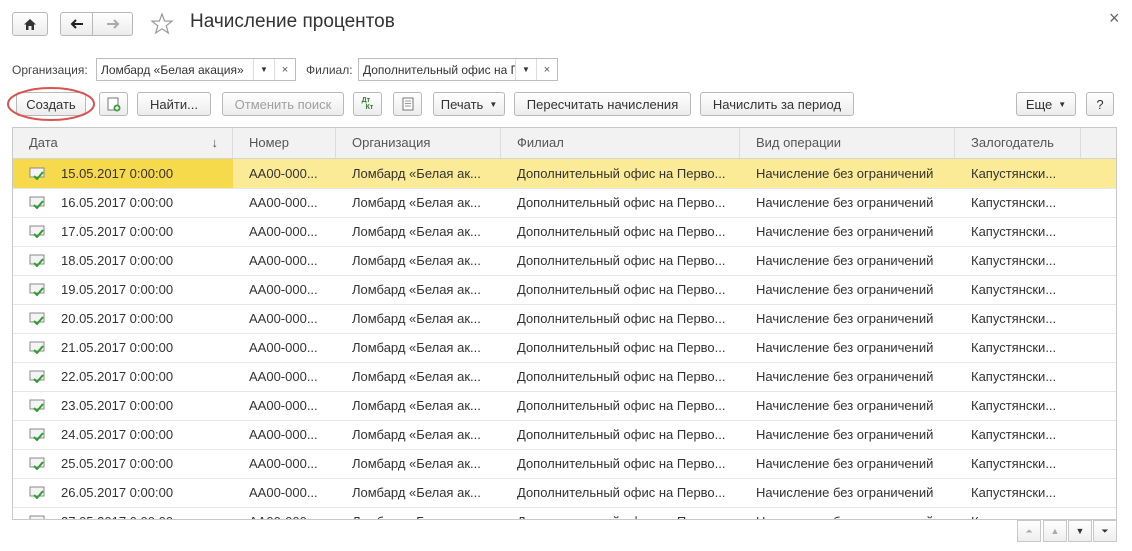  Describe the element at coordinates (30, 24) in the screenshot. I see `home-button` at that location.